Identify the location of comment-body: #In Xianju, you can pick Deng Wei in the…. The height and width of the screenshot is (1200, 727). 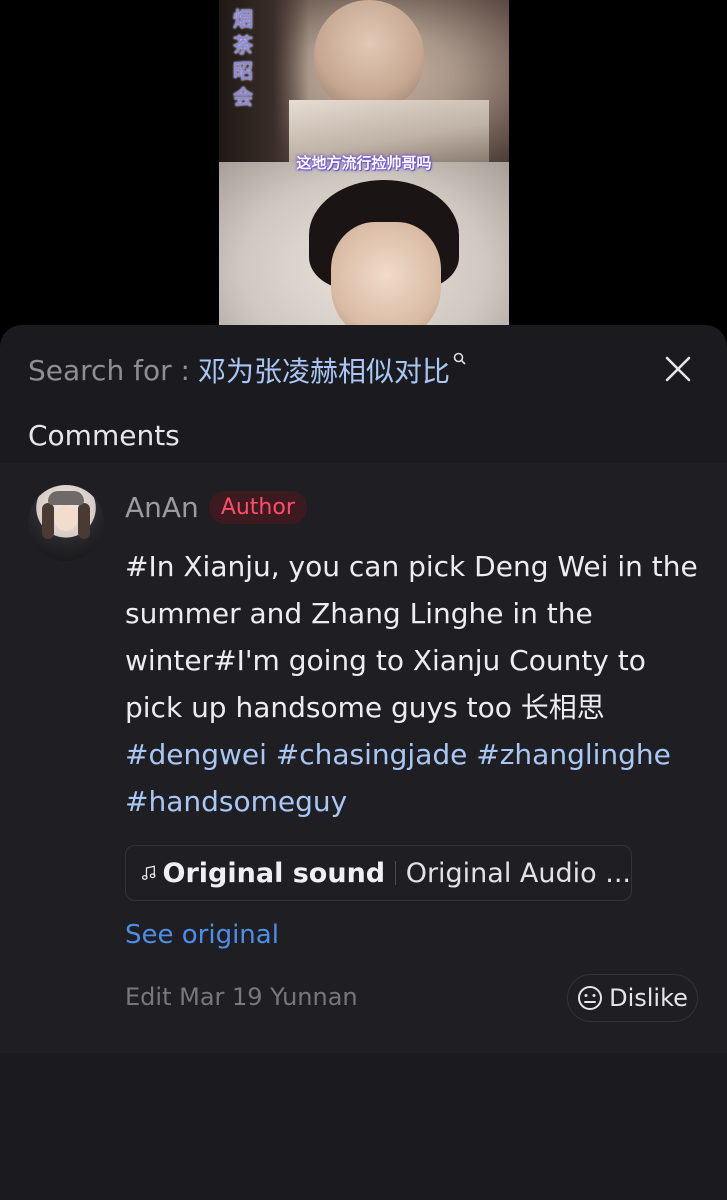
(411, 637).